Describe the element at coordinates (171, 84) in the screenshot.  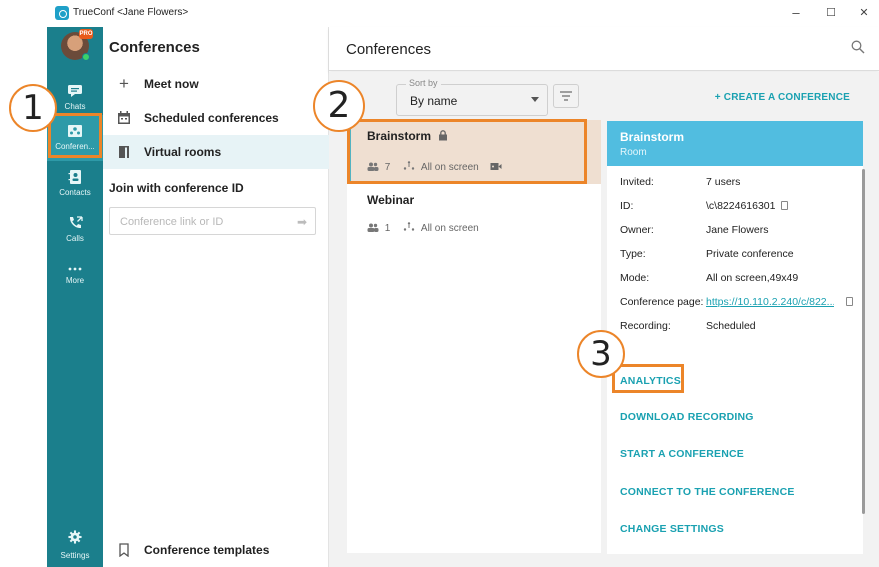
I see `menu-label-meet-now: Meet now` at that location.